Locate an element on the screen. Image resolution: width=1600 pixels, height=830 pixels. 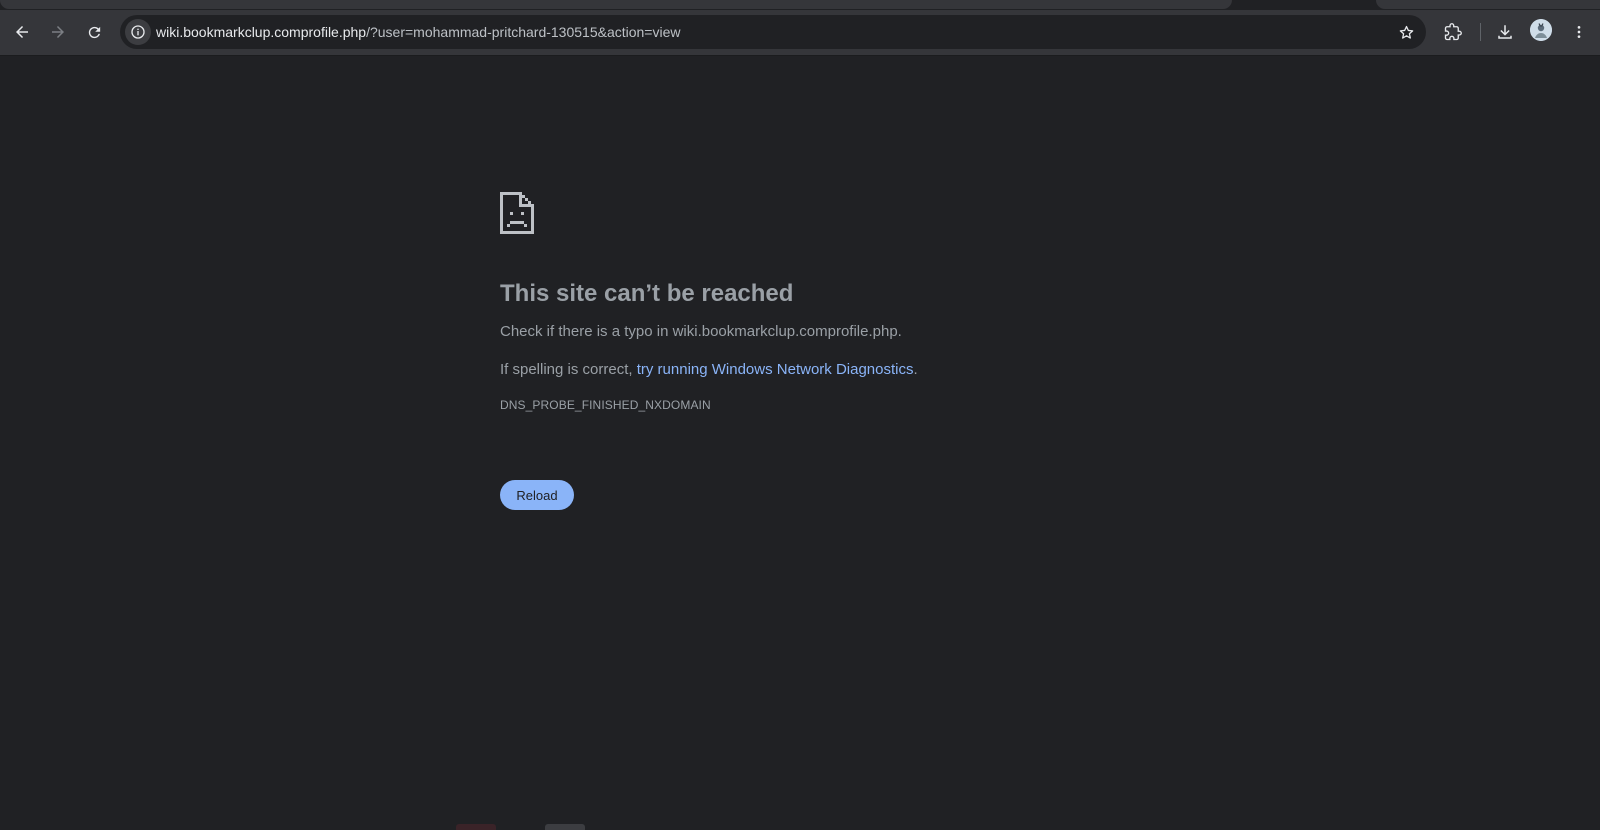
forward-button is located at coordinates (58, 32).